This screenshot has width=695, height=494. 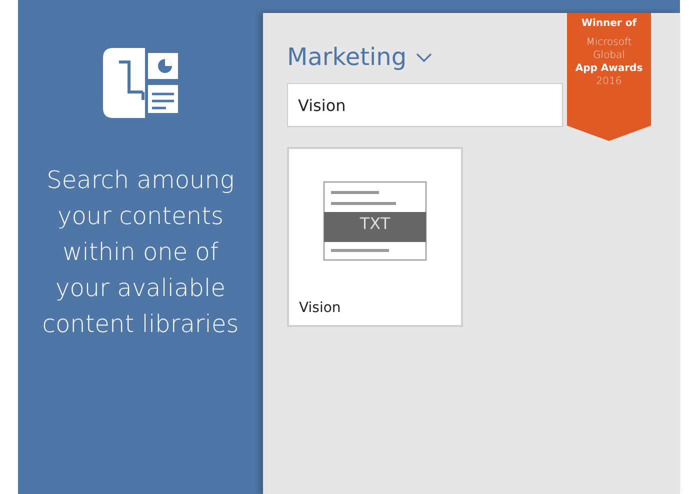 What do you see at coordinates (375, 224) in the screenshot?
I see `file-type-label: TXT` at bounding box center [375, 224].